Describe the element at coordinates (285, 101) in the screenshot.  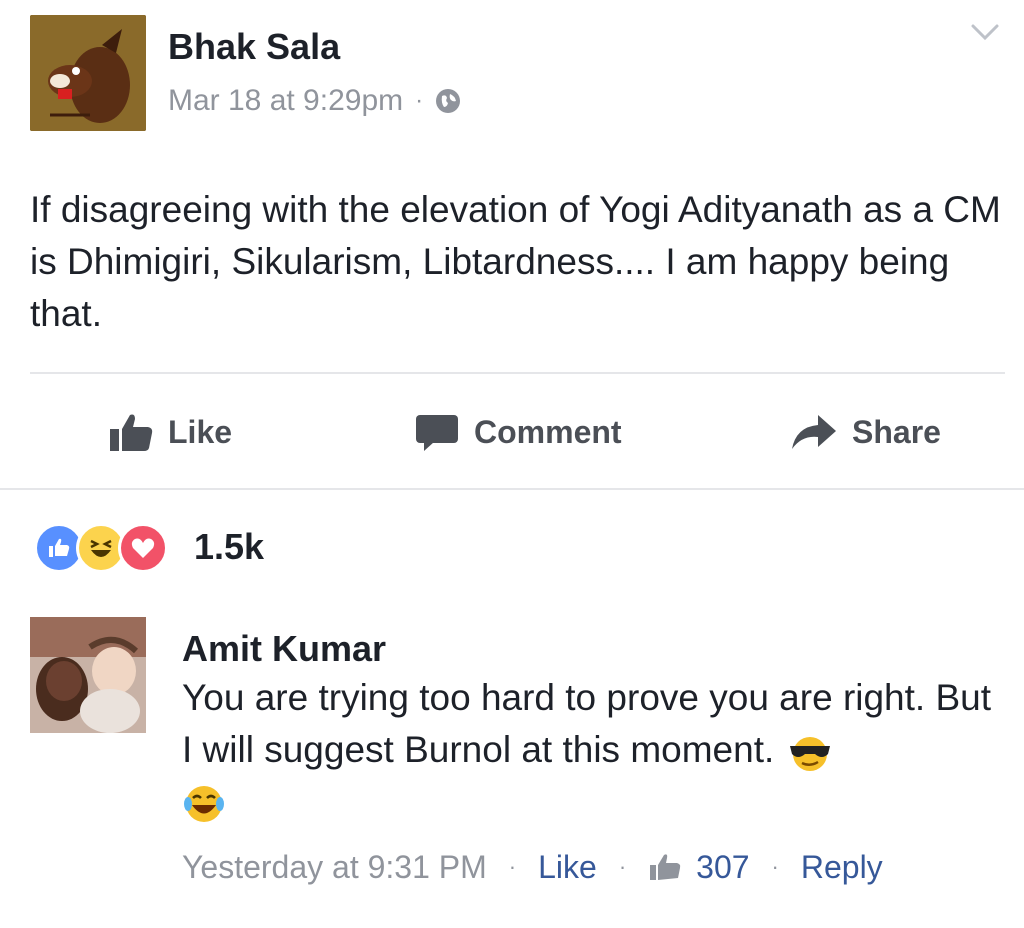
I see `post-timestamp: Mar 18 at 9:29pm` at that location.